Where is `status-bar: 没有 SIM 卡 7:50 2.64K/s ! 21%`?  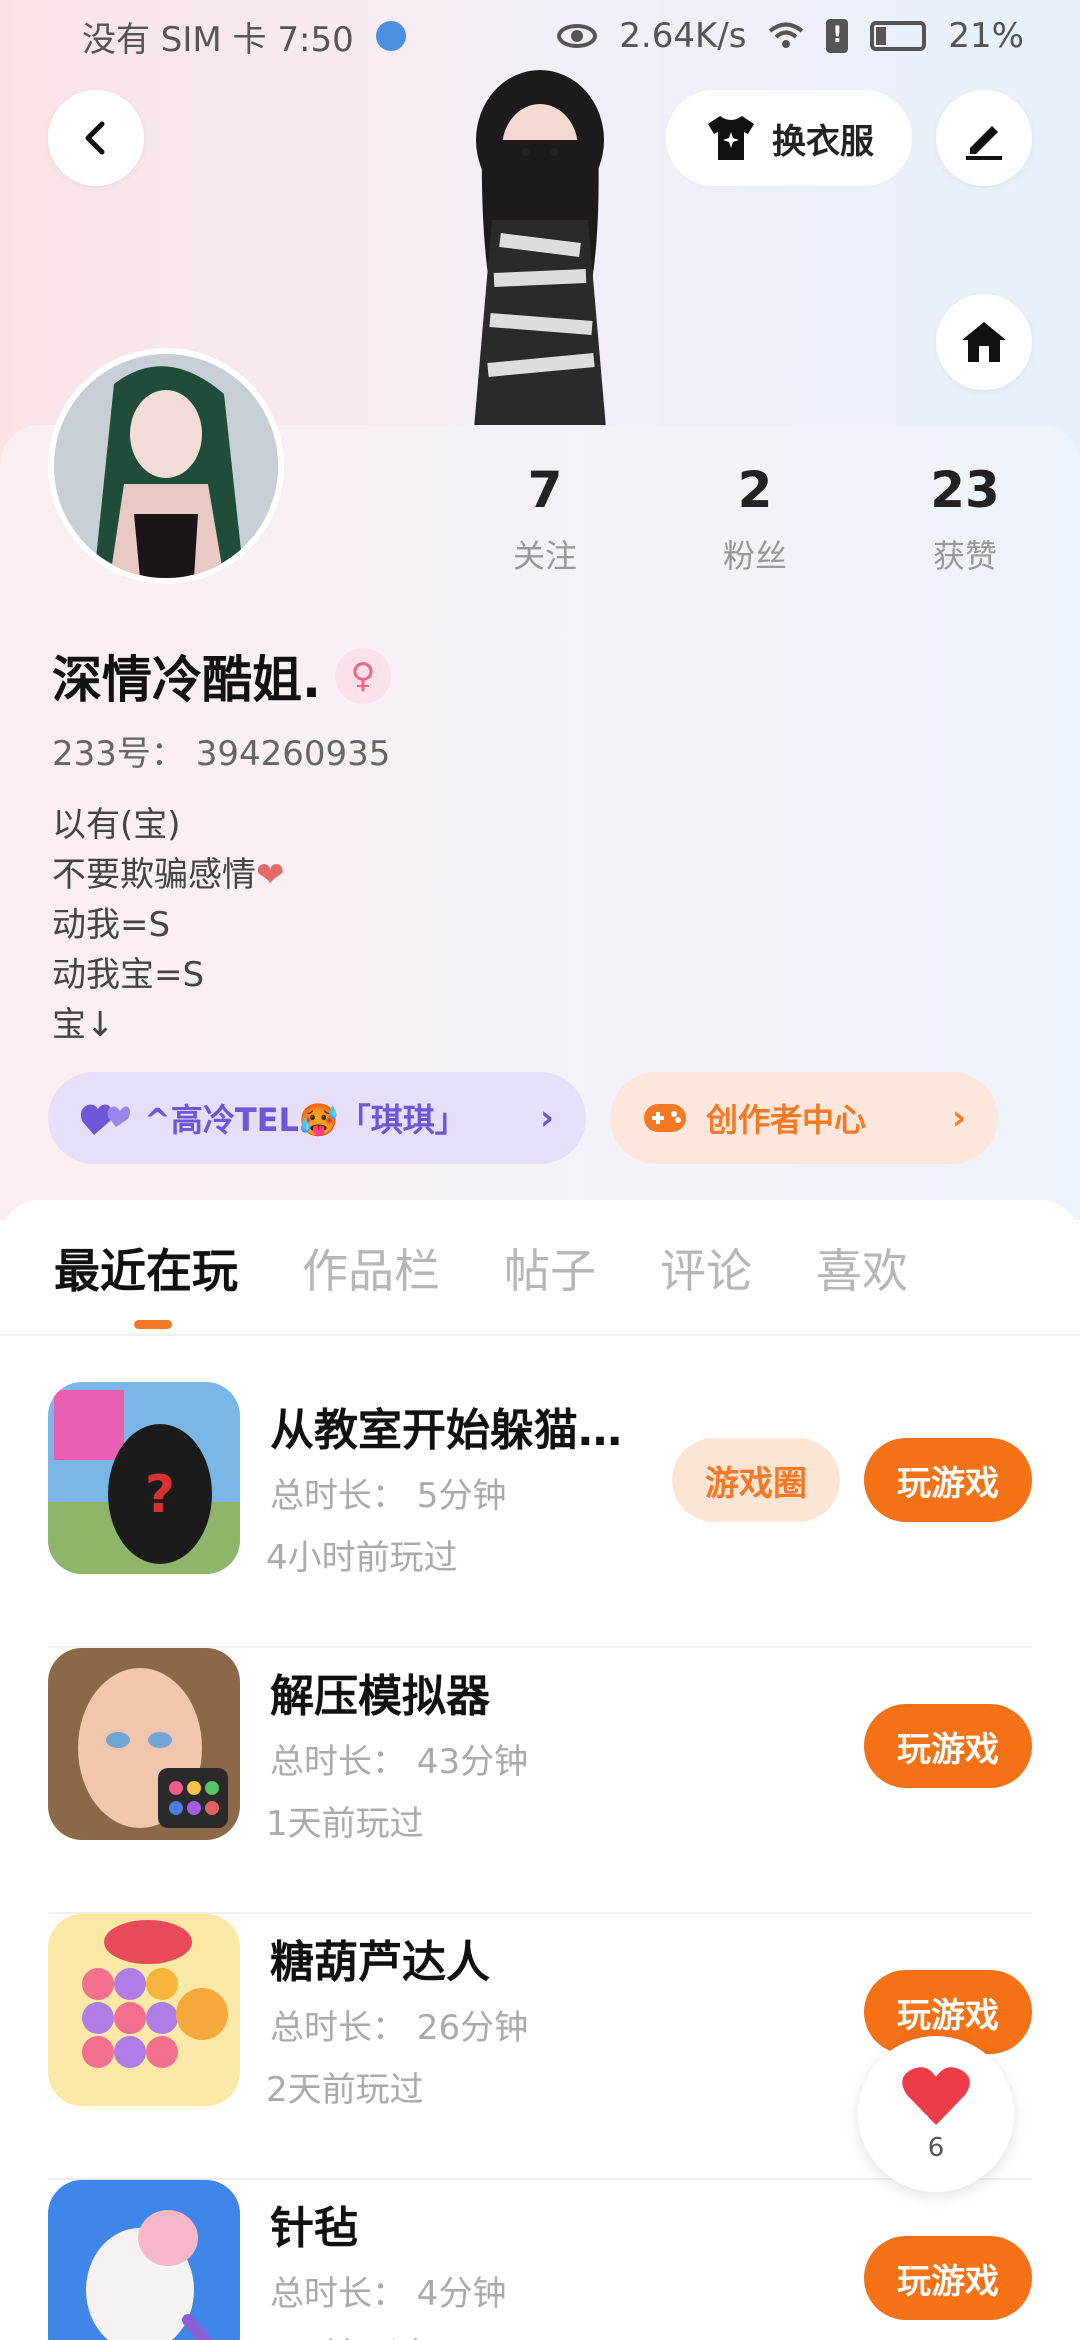
status-bar: 没有 SIM 卡 7:50 2.64K/s ! 21% is located at coordinates (540, 36).